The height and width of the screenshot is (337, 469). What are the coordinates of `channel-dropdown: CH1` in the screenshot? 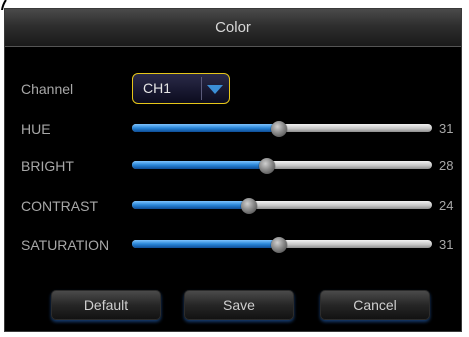 It's located at (181, 88).